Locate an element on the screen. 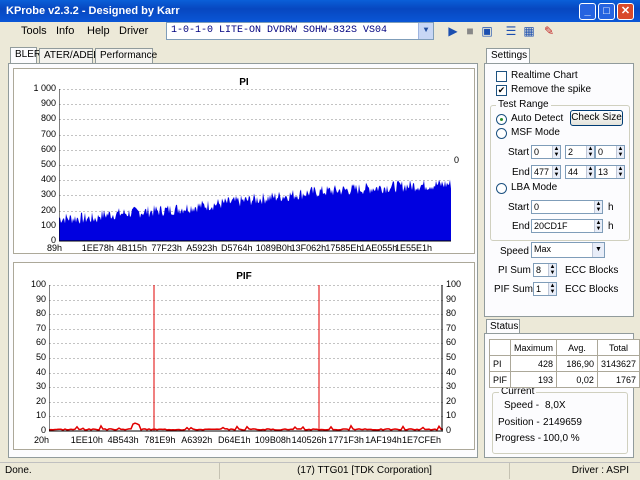 The height and width of the screenshot is (480, 640). msf-end-min: 477 ▲ ▼ is located at coordinates (546, 172).